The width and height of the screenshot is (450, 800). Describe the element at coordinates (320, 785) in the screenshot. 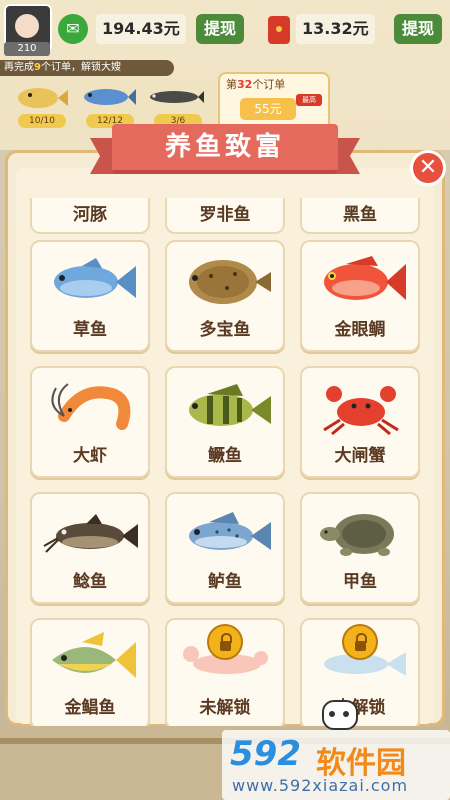

I see `watermark-url: www.592xiazai.com` at that location.